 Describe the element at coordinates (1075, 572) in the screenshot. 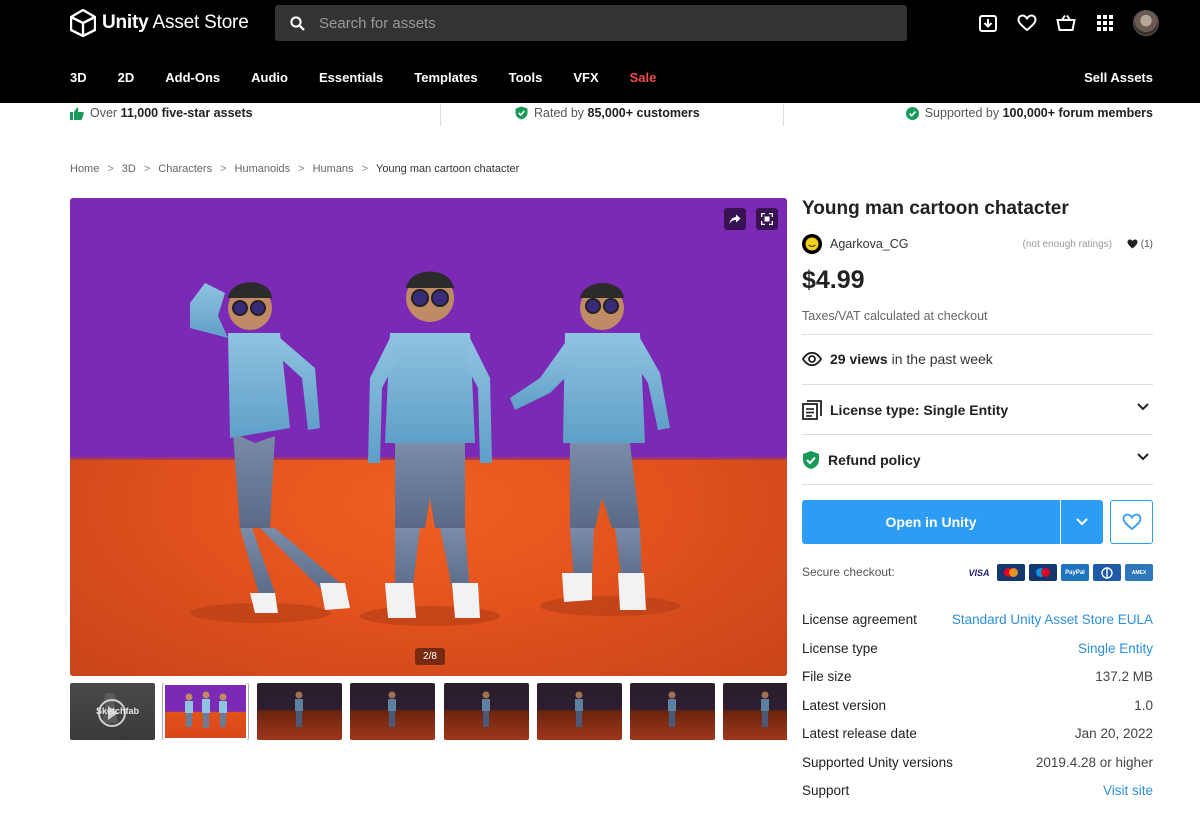

I see `paypal-card-icon: PayPal` at that location.